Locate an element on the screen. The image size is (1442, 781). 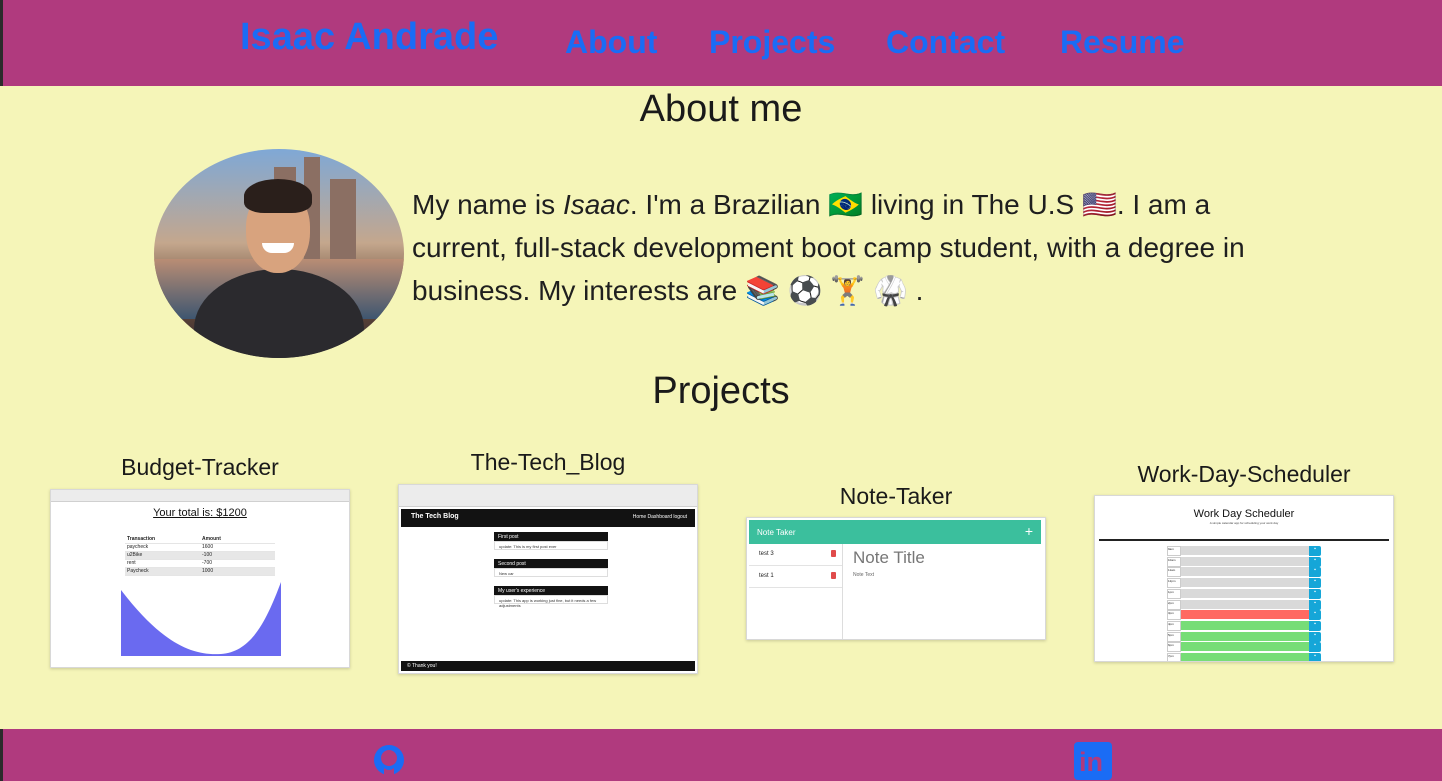
nav-resume: Resume is located at coordinates (1122, 42).